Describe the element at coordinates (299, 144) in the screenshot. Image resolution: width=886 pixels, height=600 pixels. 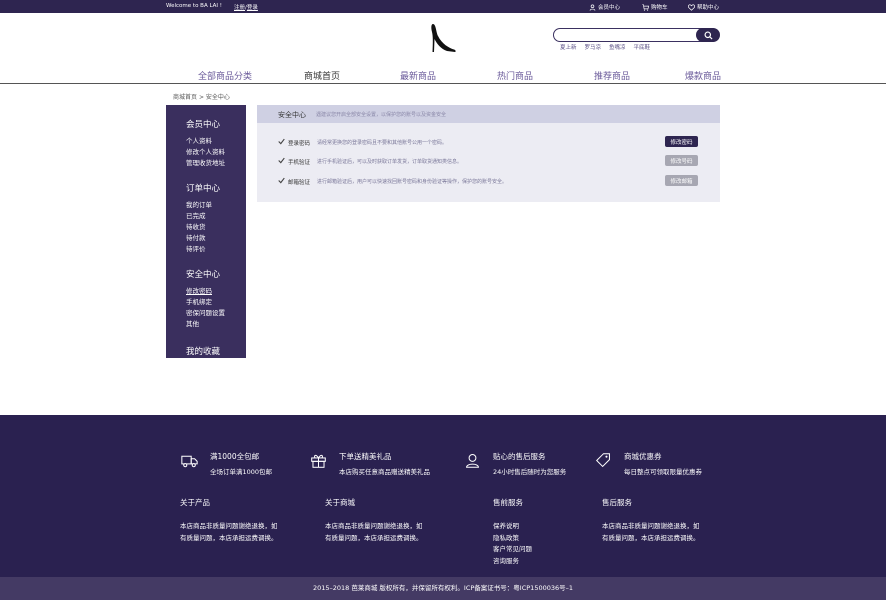
I see `row-label: 登录密码` at that location.